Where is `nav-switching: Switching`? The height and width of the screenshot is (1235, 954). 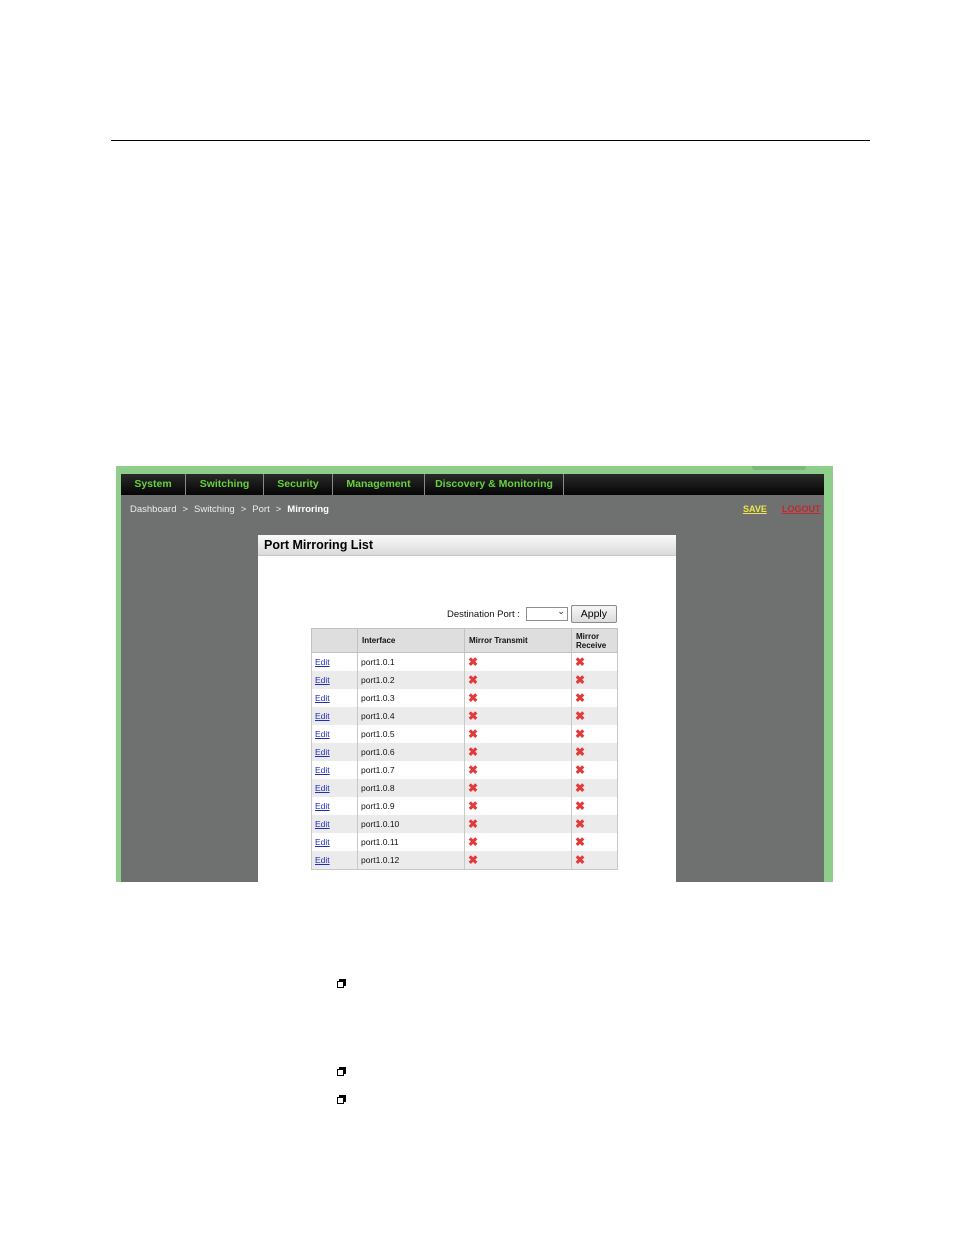 nav-switching: Switching is located at coordinates (225, 484).